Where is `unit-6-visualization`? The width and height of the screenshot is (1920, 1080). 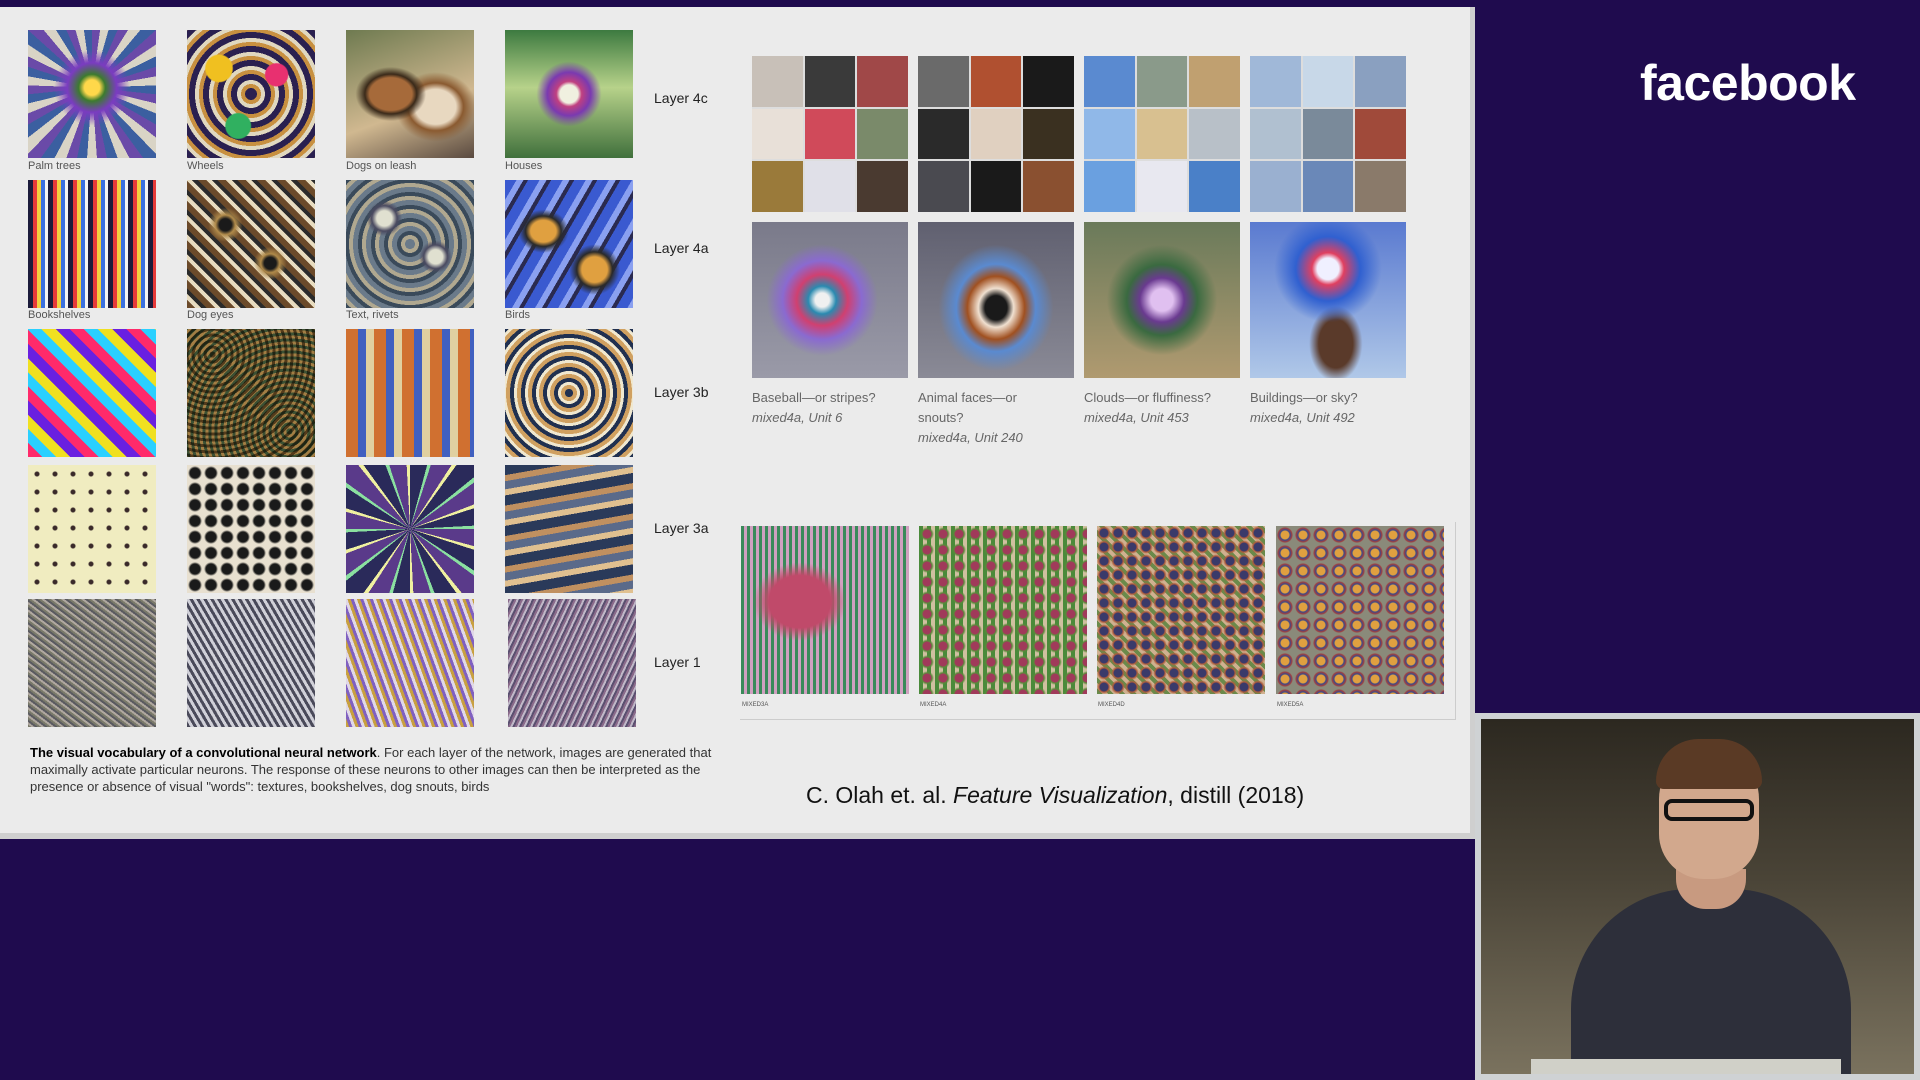 unit-6-visualization is located at coordinates (830, 300).